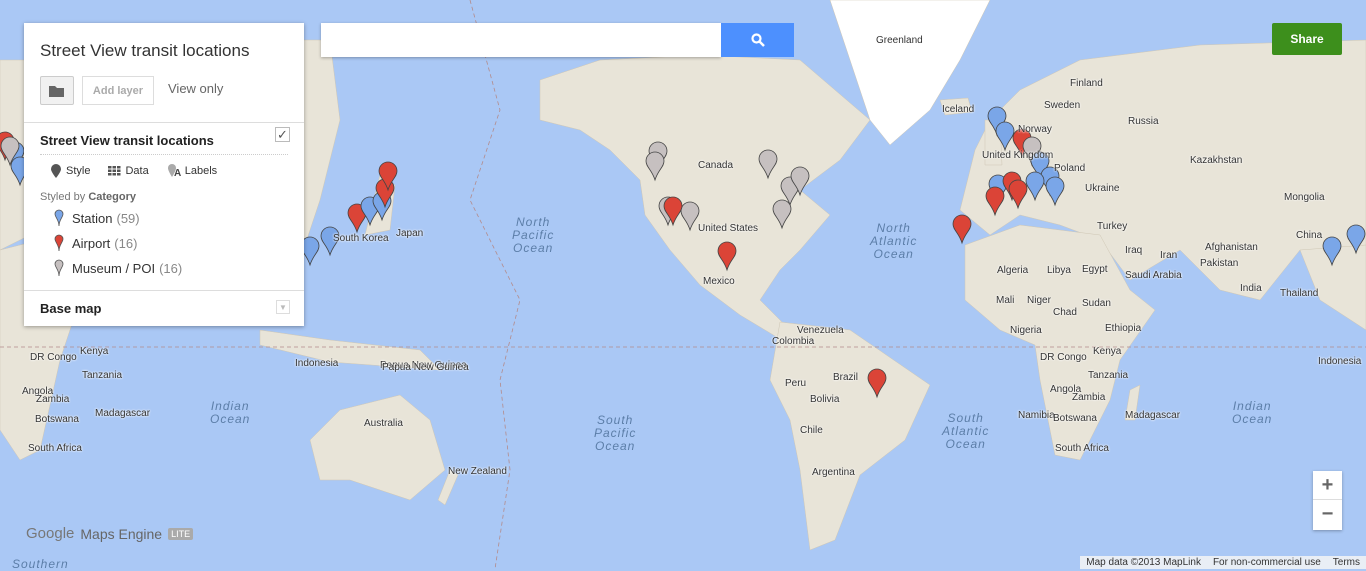 Image resolution: width=1366 pixels, height=571 pixels. I want to click on grid-icon, so click(114, 171).